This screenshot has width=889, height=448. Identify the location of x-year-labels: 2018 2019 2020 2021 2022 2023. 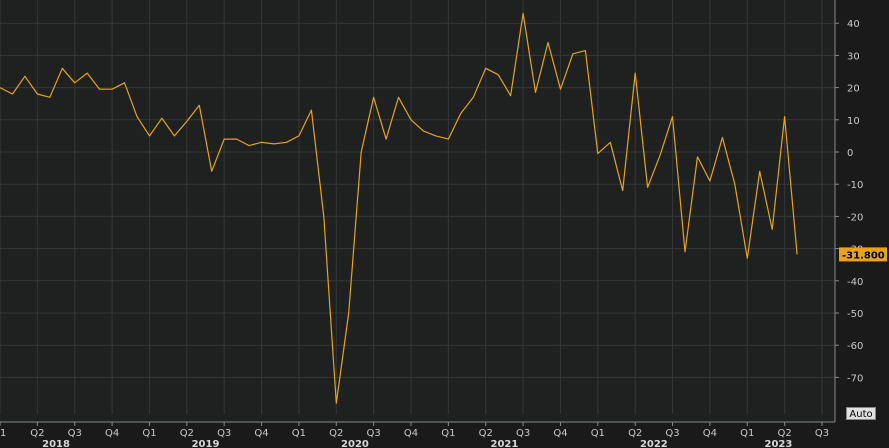
(417, 443).